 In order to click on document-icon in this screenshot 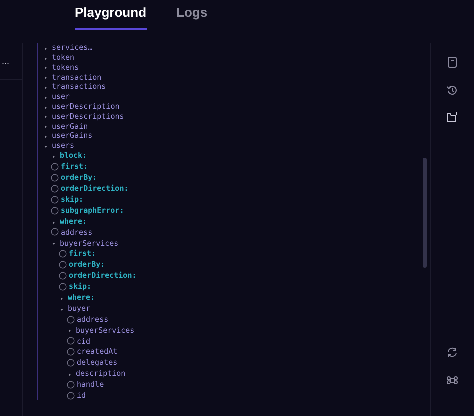, I will do `click(452, 62)`.